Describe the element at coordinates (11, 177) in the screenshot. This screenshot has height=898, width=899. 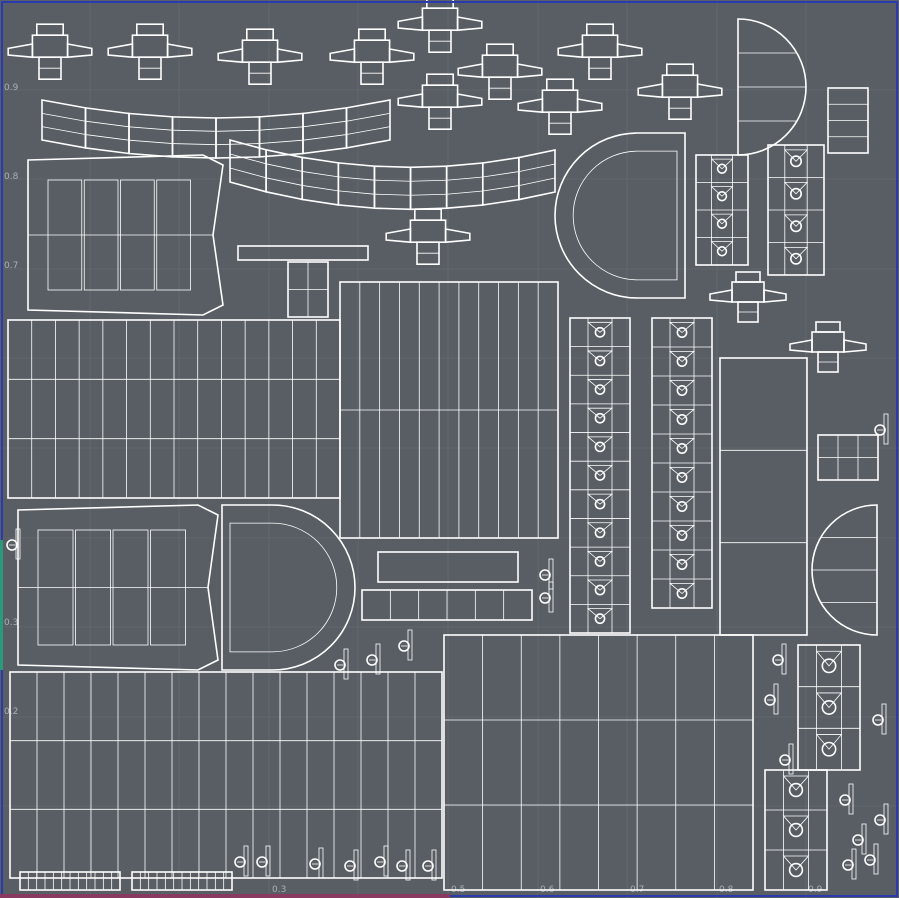
I see `v-tick-0-8: 0.8` at that location.